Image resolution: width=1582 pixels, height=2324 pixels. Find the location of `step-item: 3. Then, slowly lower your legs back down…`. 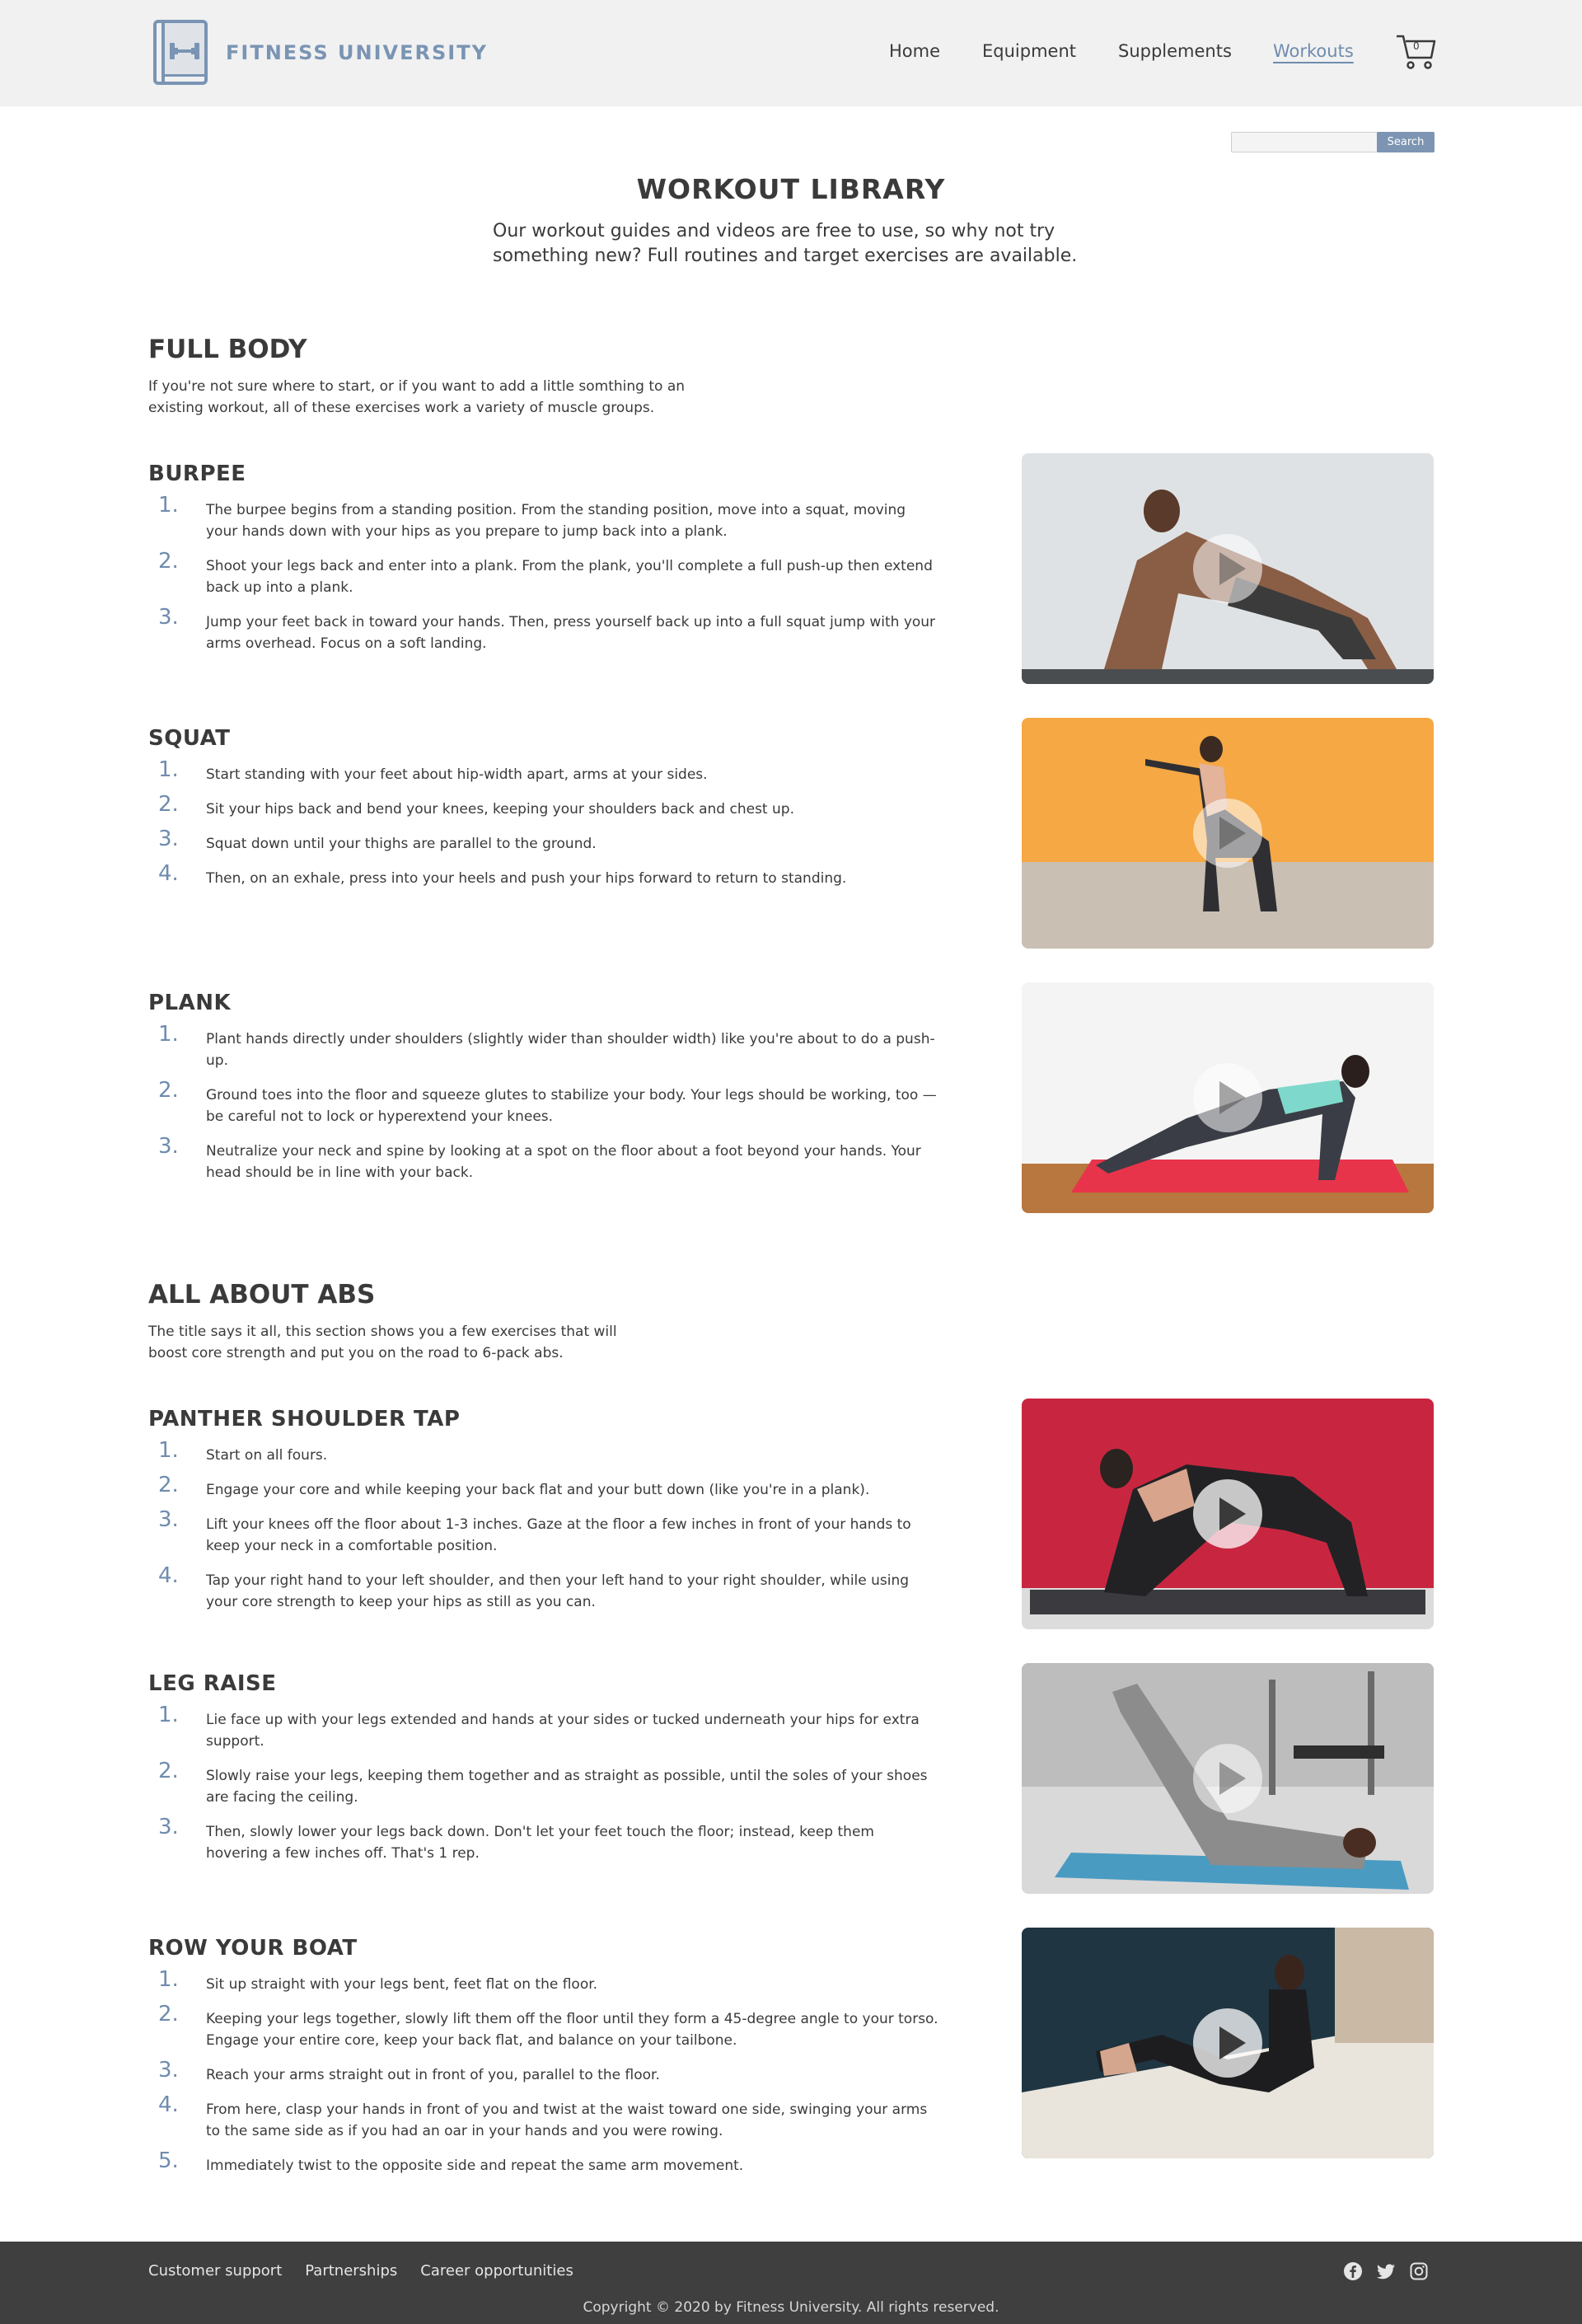

step-item: 3. Then, slowly lower your legs back down… is located at coordinates (516, 1838).